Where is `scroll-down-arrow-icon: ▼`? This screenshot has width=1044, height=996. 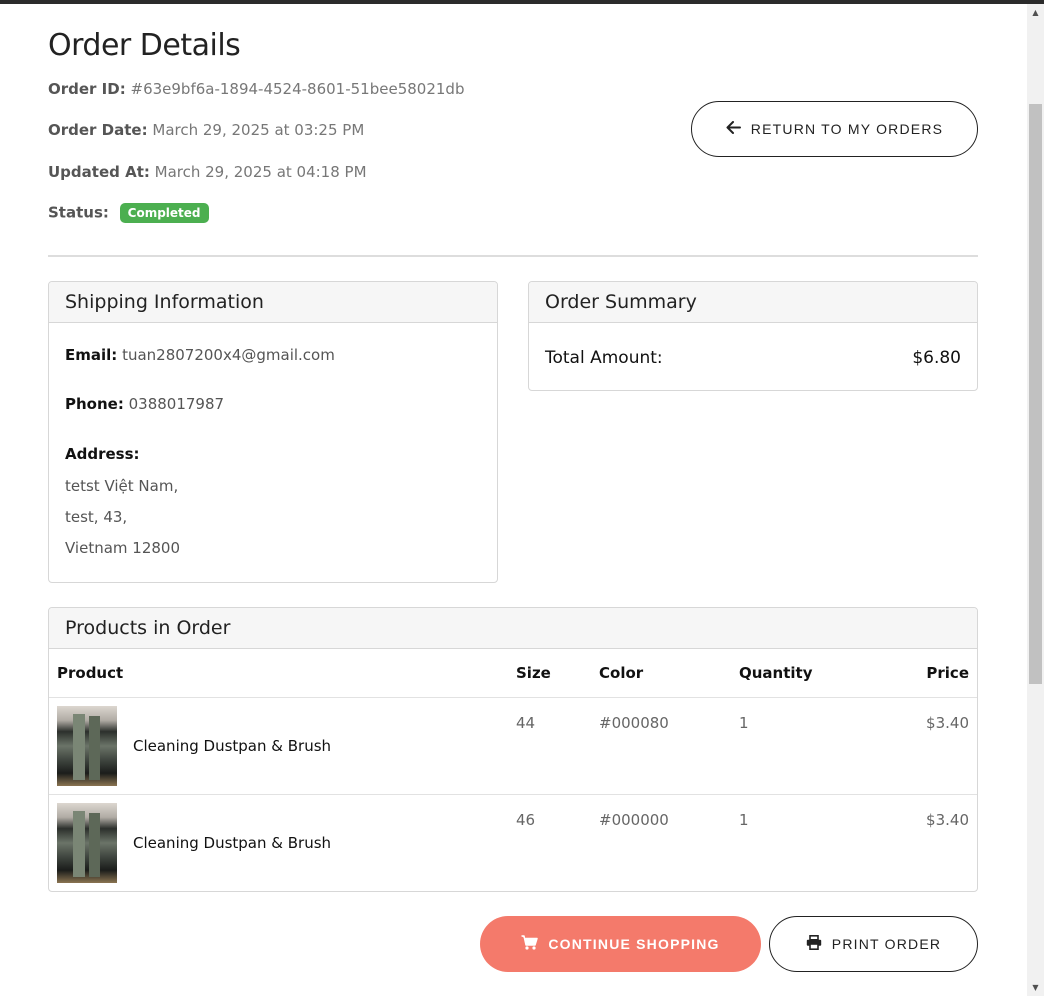 scroll-down-arrow-icon: ▼ is located at coordinates (1035, 987).